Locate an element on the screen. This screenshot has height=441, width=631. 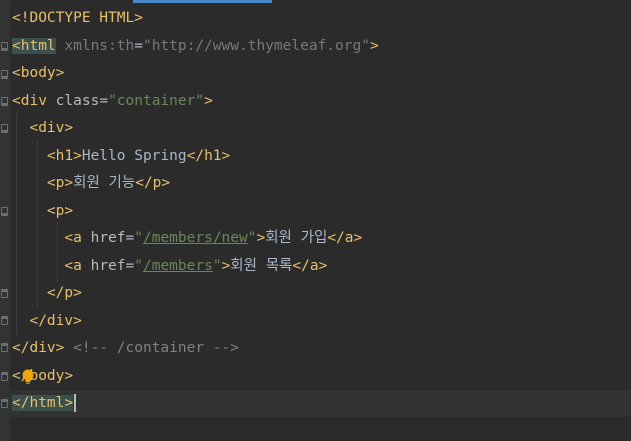
code-line: <p>회원 기능</p> is located at coordinates (91, 183).